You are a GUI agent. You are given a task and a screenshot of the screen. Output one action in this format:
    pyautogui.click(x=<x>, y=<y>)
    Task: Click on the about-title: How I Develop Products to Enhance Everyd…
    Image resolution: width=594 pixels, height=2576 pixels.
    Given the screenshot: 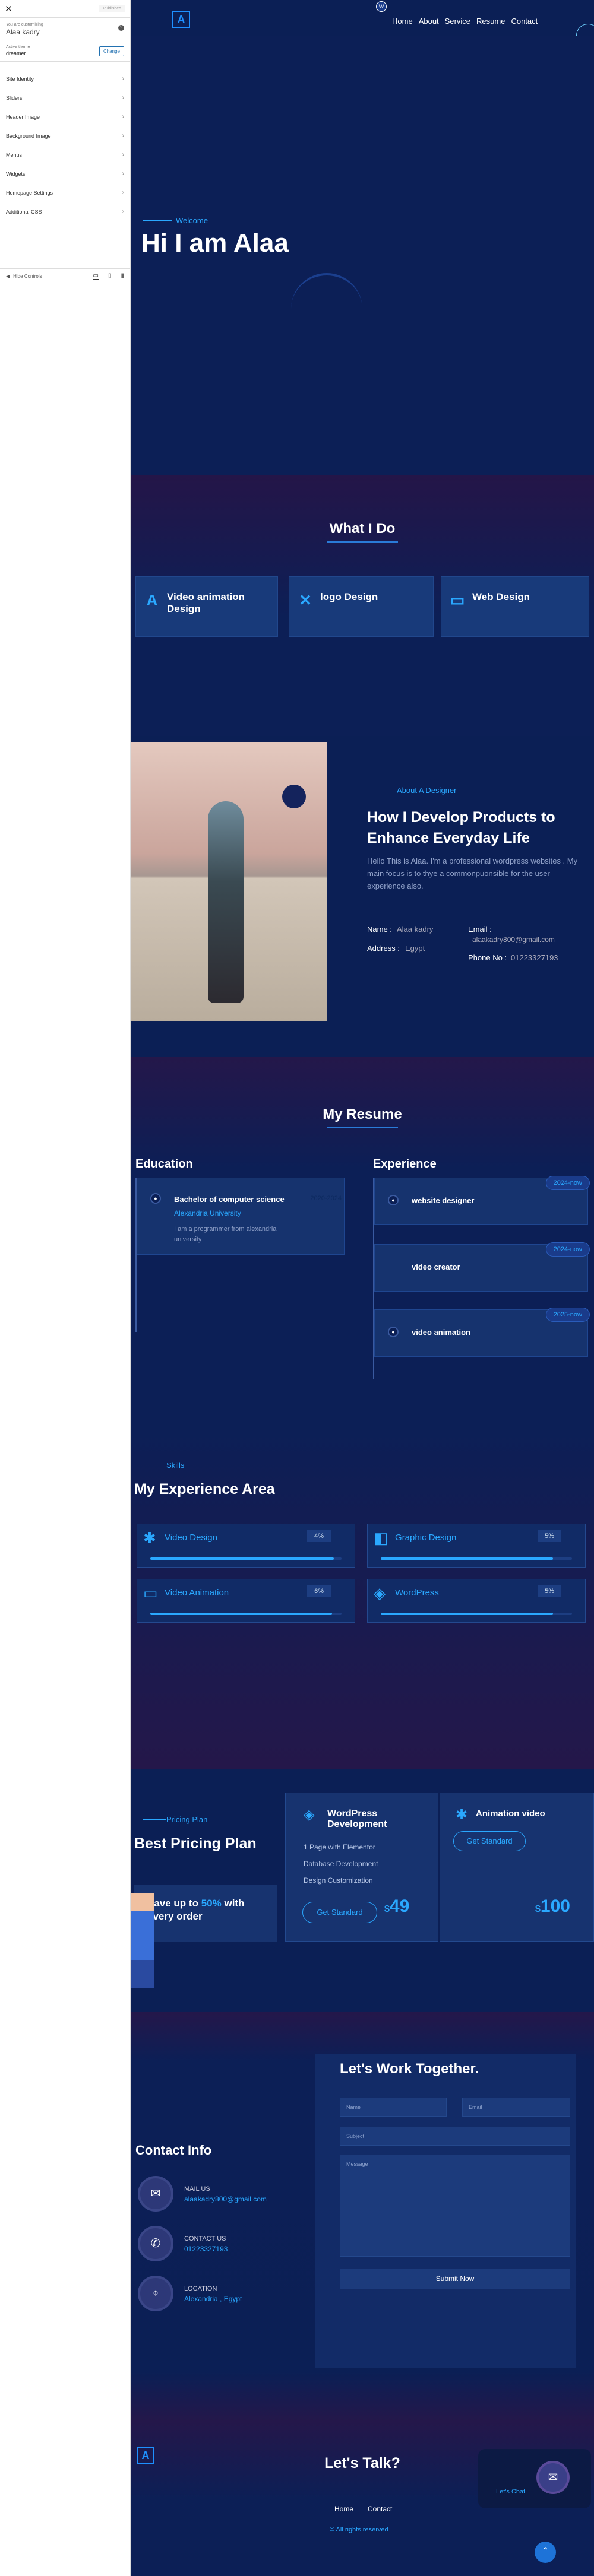 What is the action you would take?
    pyautogui.click(x=461, y=827)
    